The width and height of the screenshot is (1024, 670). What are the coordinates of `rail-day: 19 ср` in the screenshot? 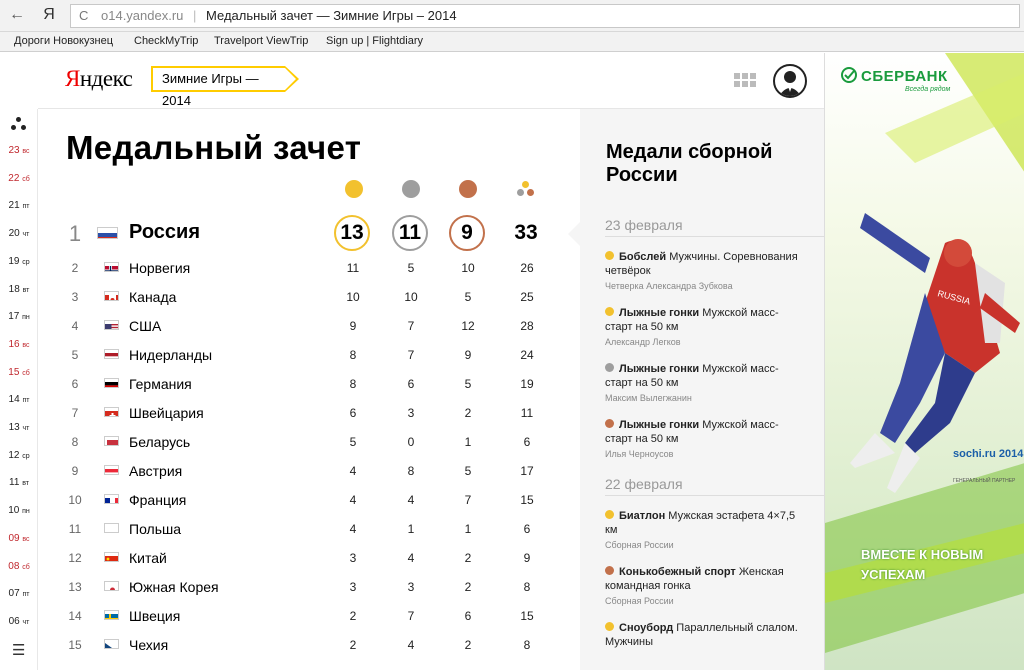 It's located at (19, 261).